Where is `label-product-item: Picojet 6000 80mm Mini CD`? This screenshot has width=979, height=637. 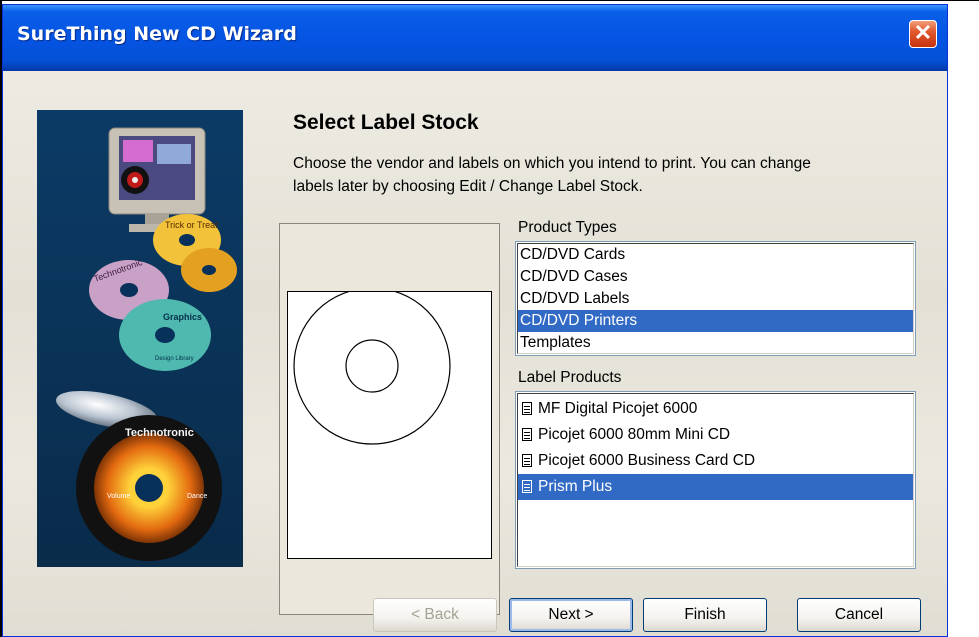 label-product-item: Picojet 6000 80mm Mini CD is located at coordinates (715, 435).